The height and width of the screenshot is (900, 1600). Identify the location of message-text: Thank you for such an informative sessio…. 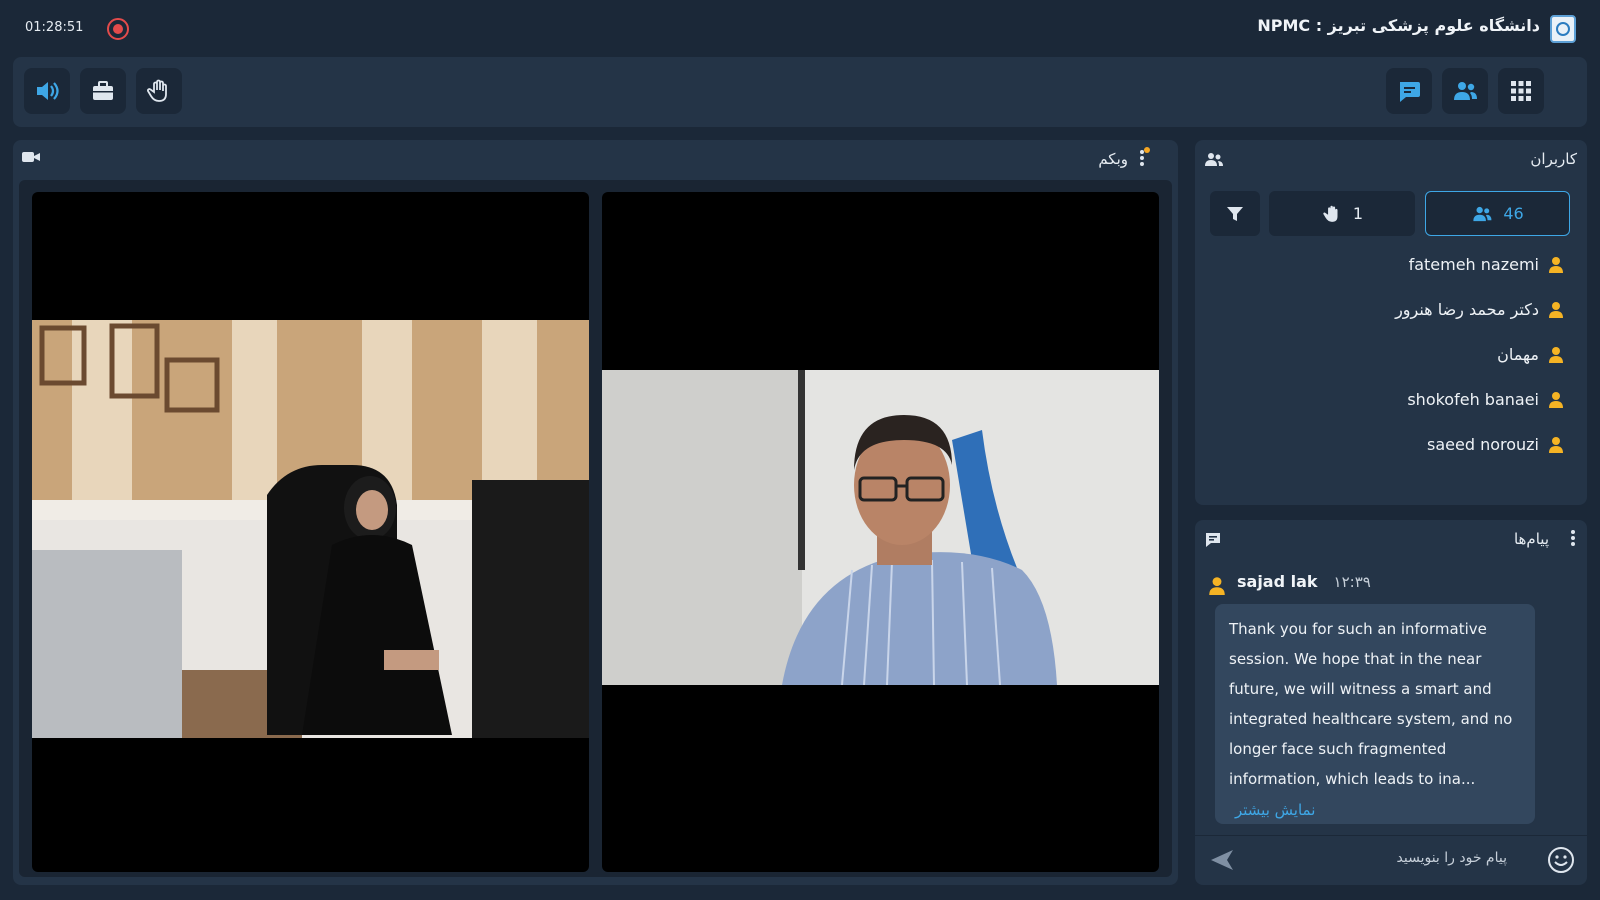
(1371, 704).